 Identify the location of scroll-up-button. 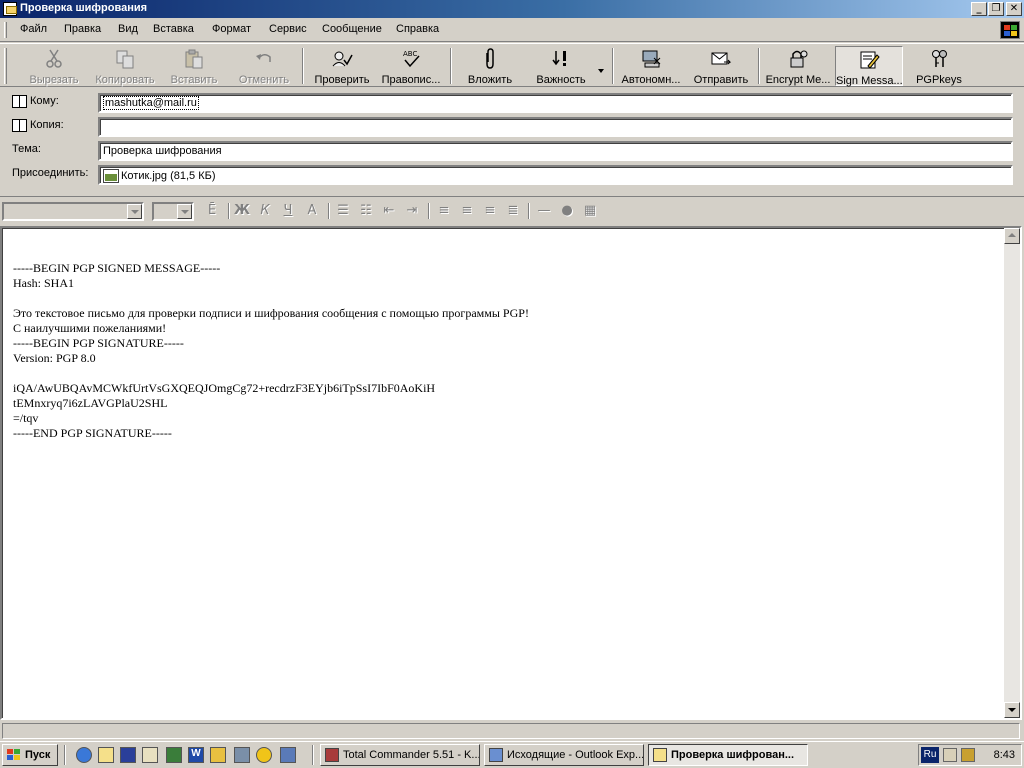
(1012, 236).